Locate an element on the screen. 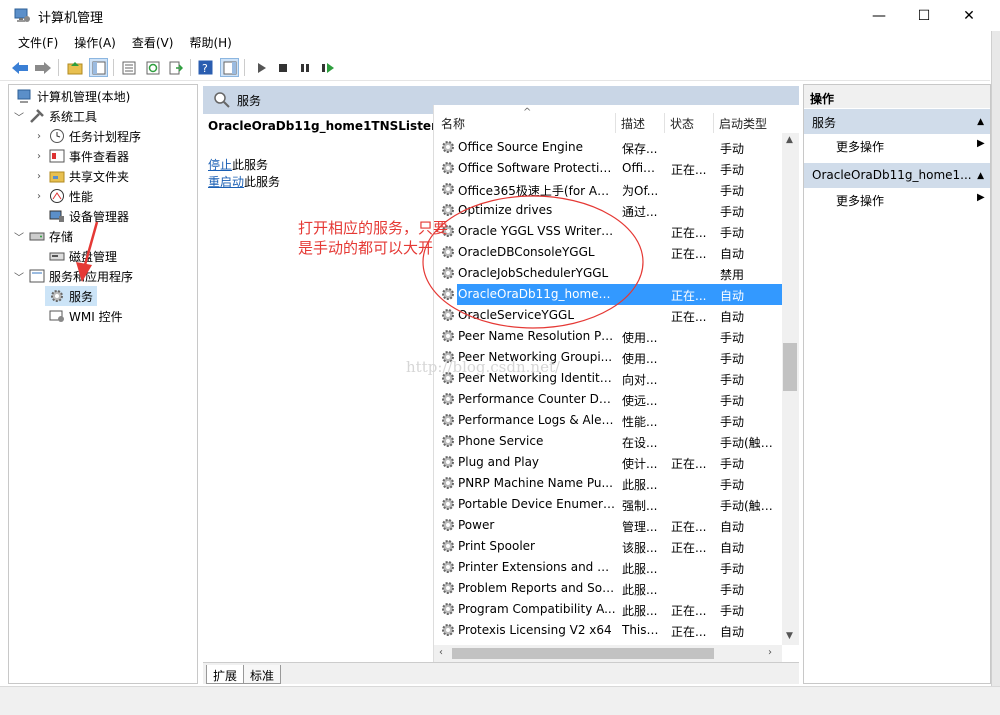  watermark: http://blog.csdn.net/ is located at coordinates (483, 367).